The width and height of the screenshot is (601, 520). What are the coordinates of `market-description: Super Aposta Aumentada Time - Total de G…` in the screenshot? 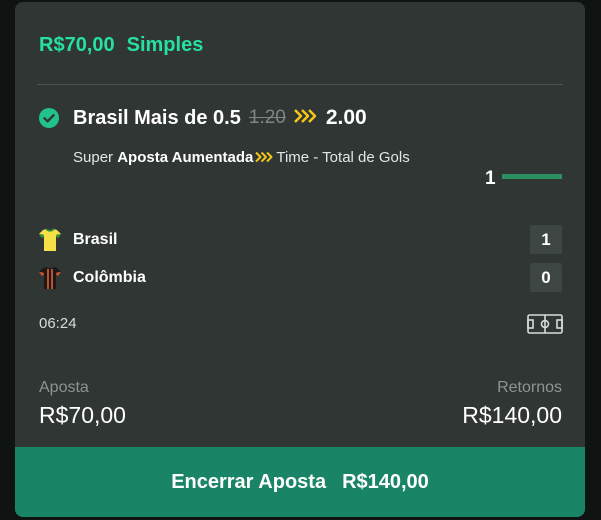 It's located at (263, 158).